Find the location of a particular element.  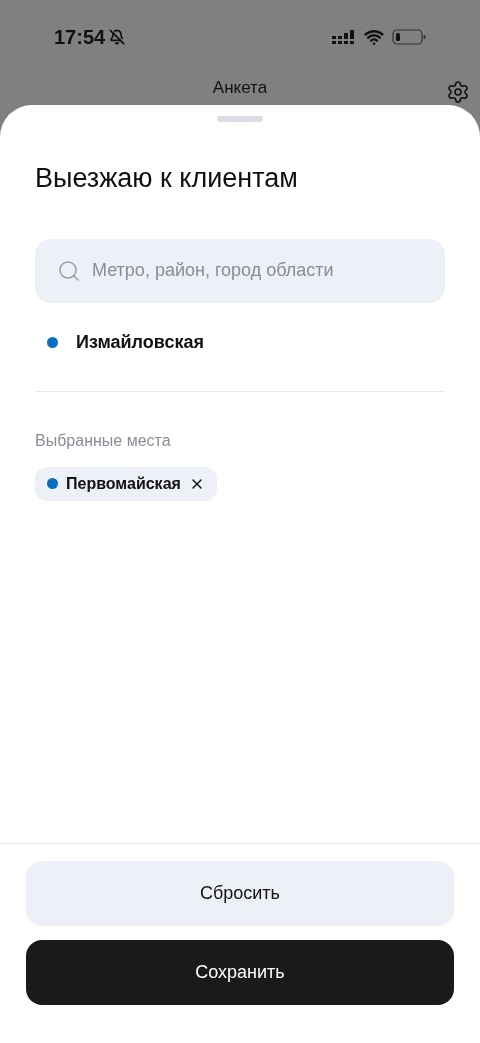

header-title: Анкета is located at coordinates (240, 87).